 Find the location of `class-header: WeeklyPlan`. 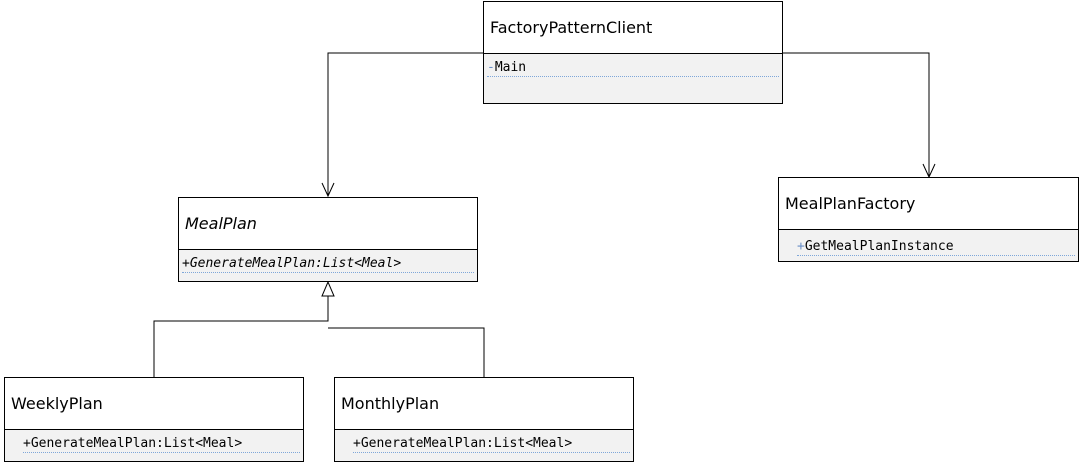

class-header: WeeklyPlan is located at coordinates (154, 404).